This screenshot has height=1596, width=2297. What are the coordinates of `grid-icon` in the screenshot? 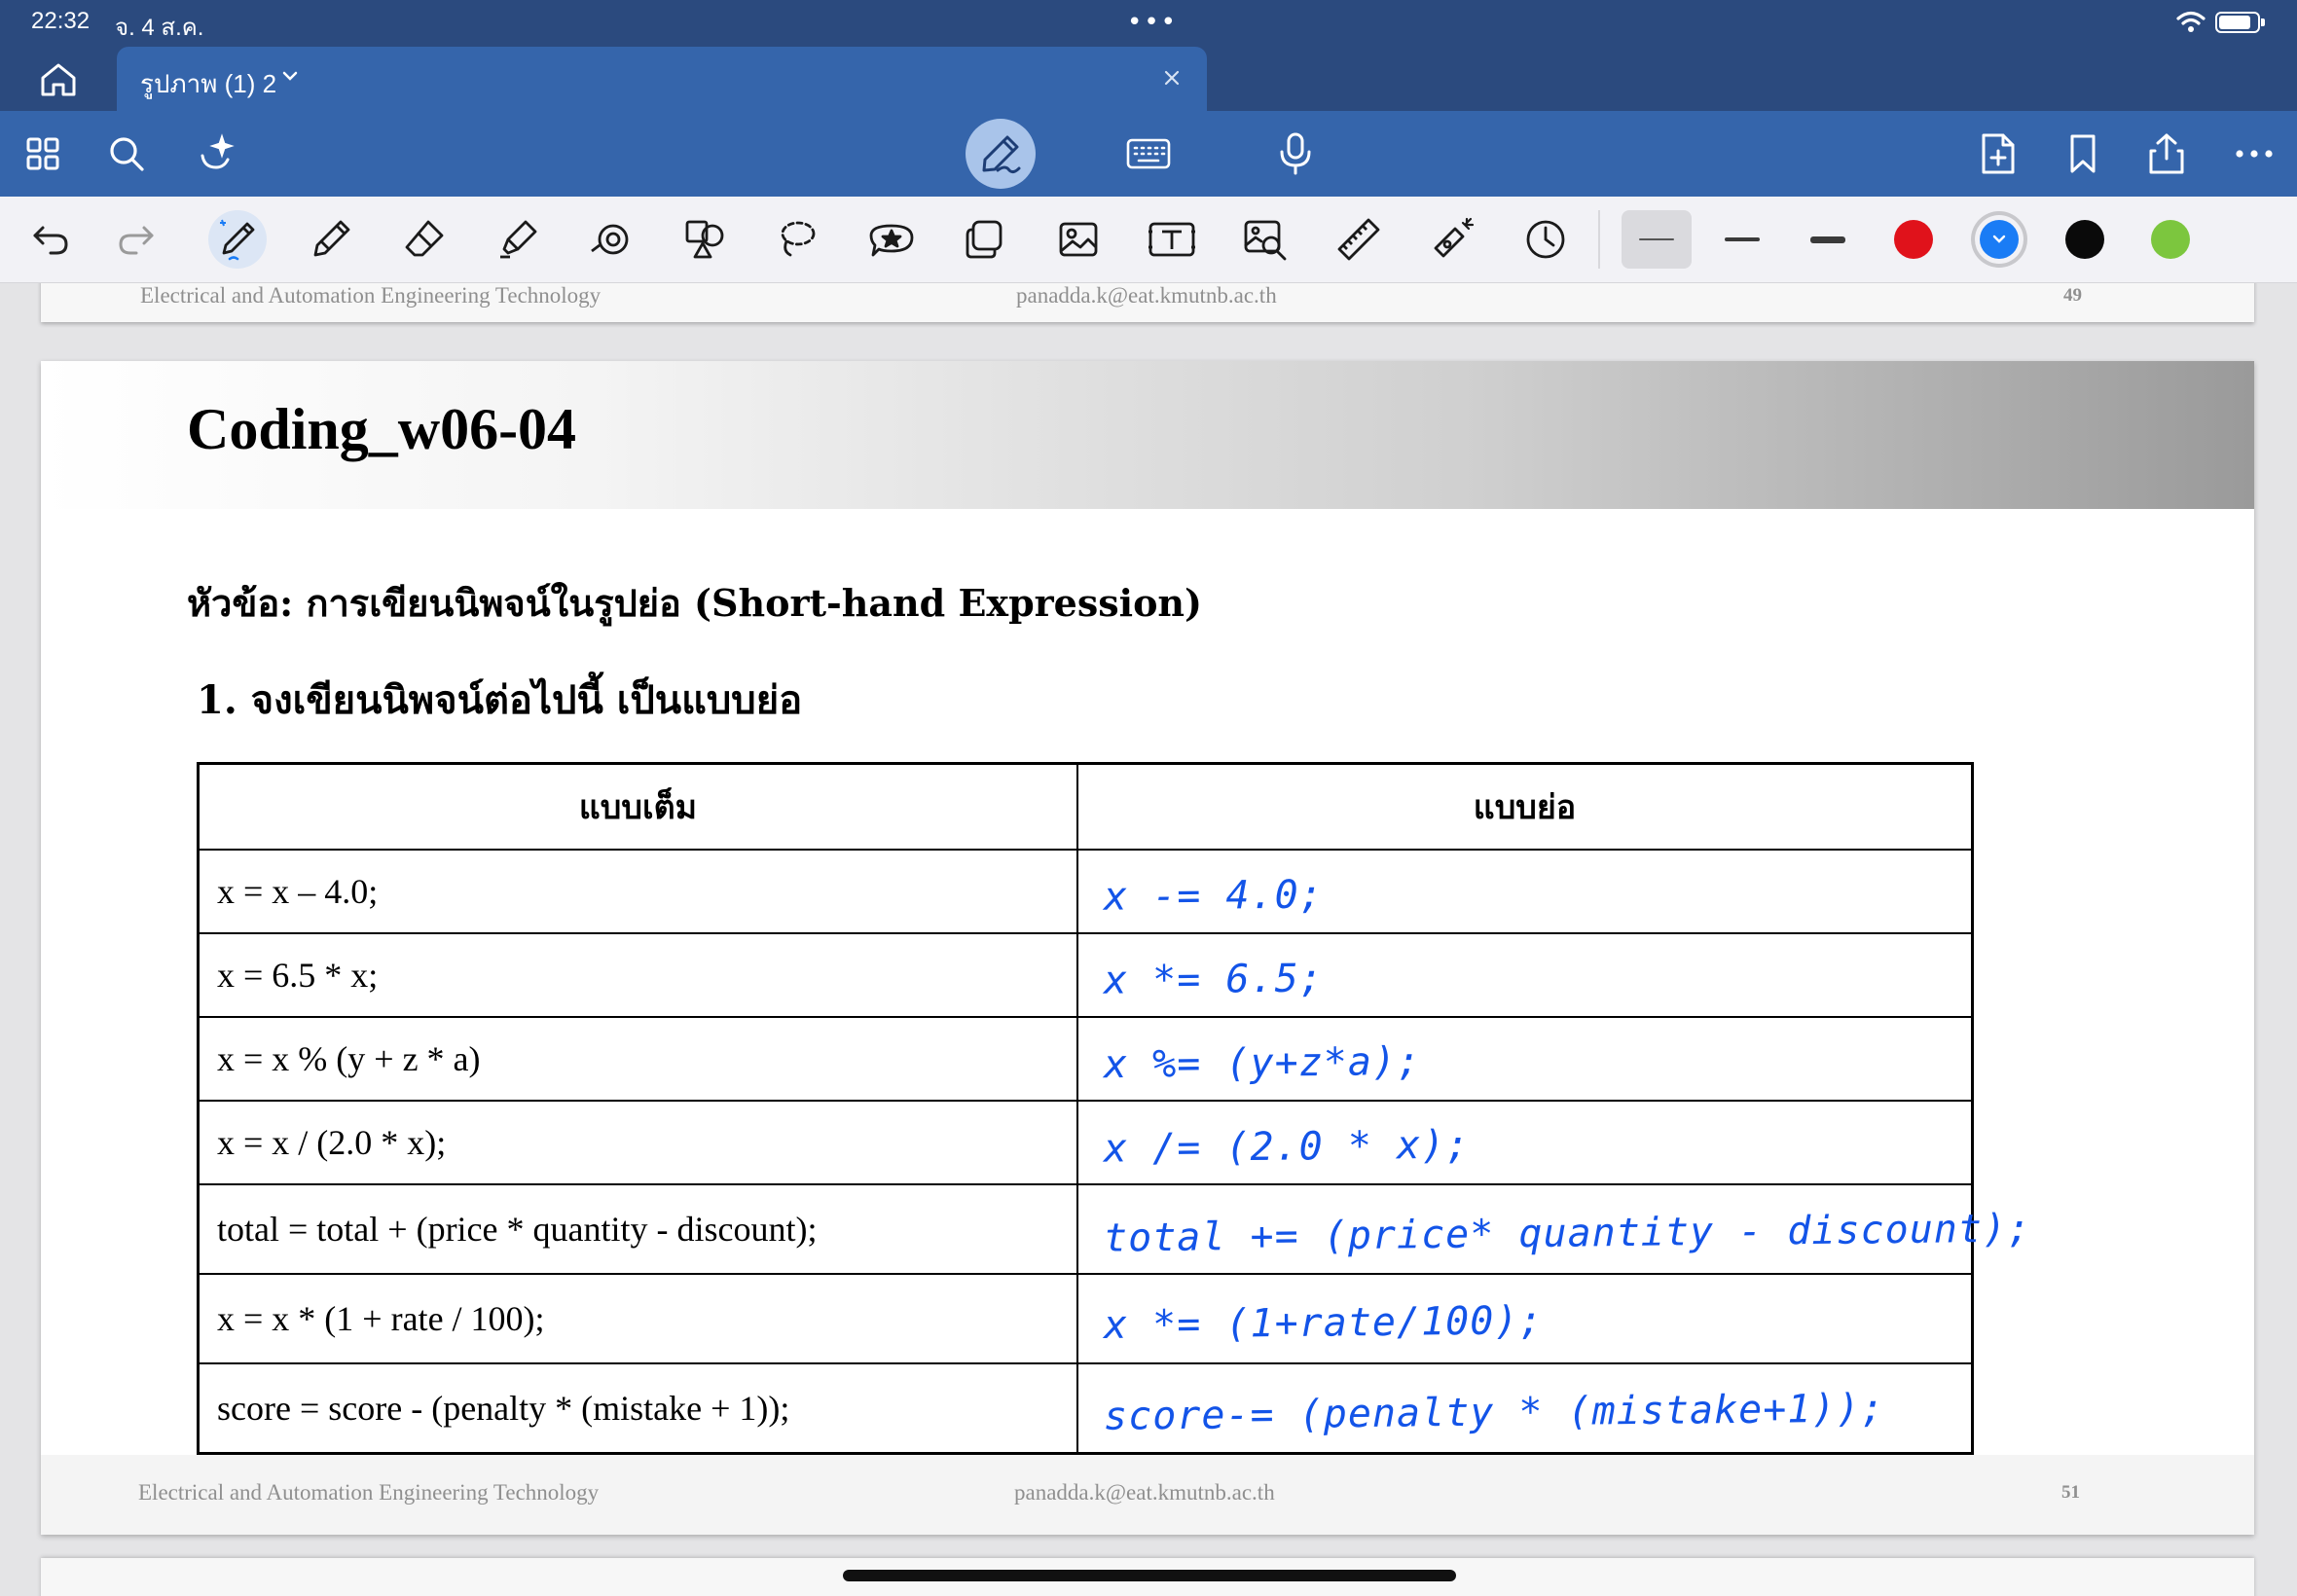 It's located at (43, 153).